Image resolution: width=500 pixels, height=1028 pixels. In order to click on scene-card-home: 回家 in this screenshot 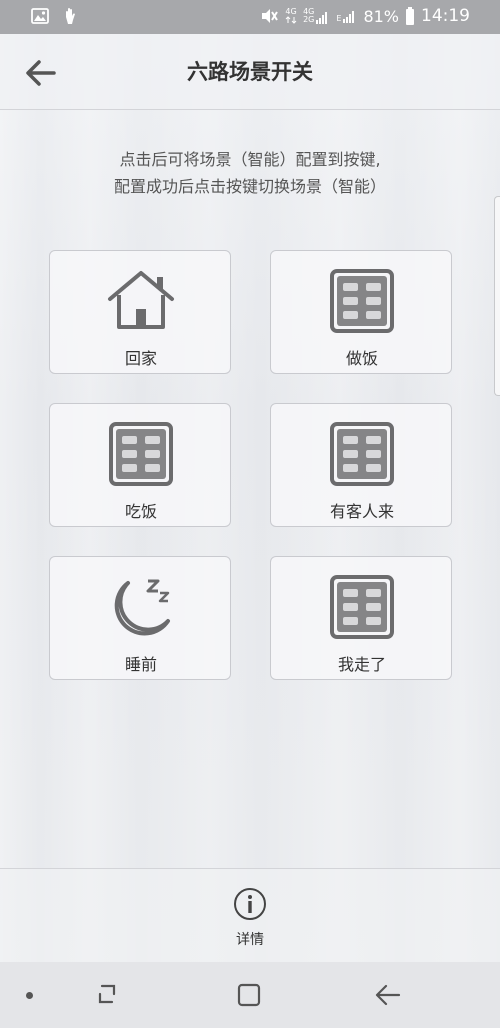, I will do `click(140, 312)`.